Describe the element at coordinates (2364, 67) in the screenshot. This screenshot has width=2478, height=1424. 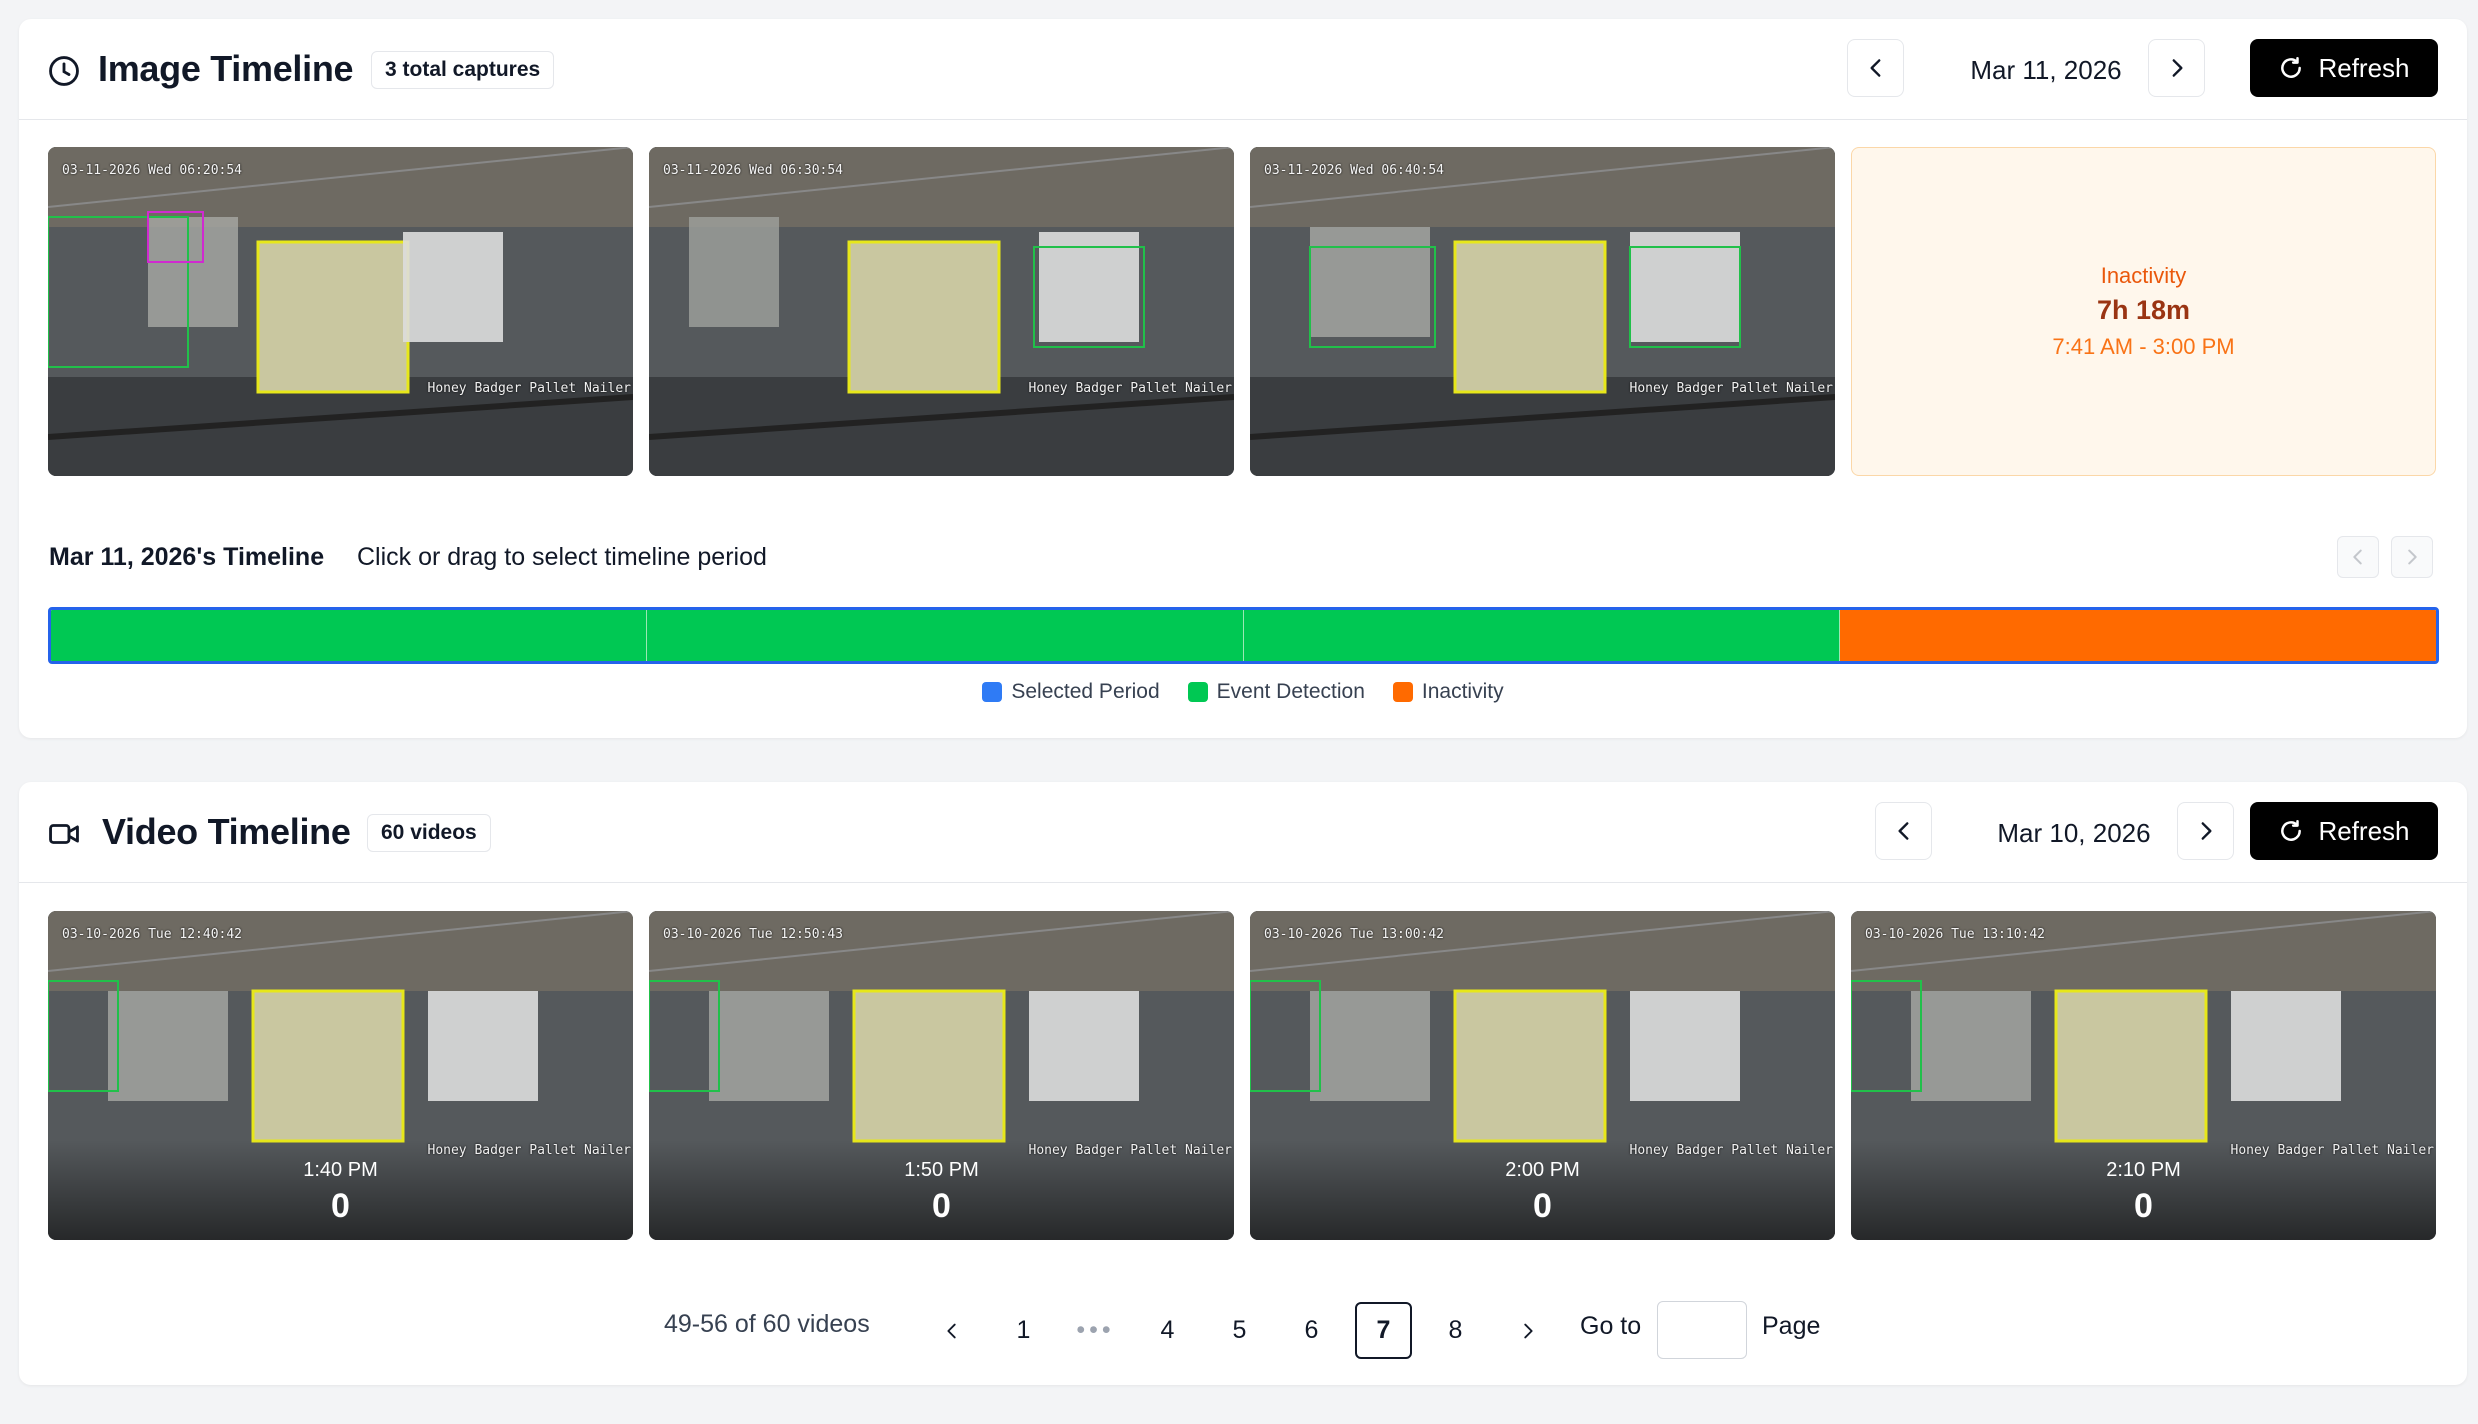
I see `image-refresh-label: Refresh` at that location.